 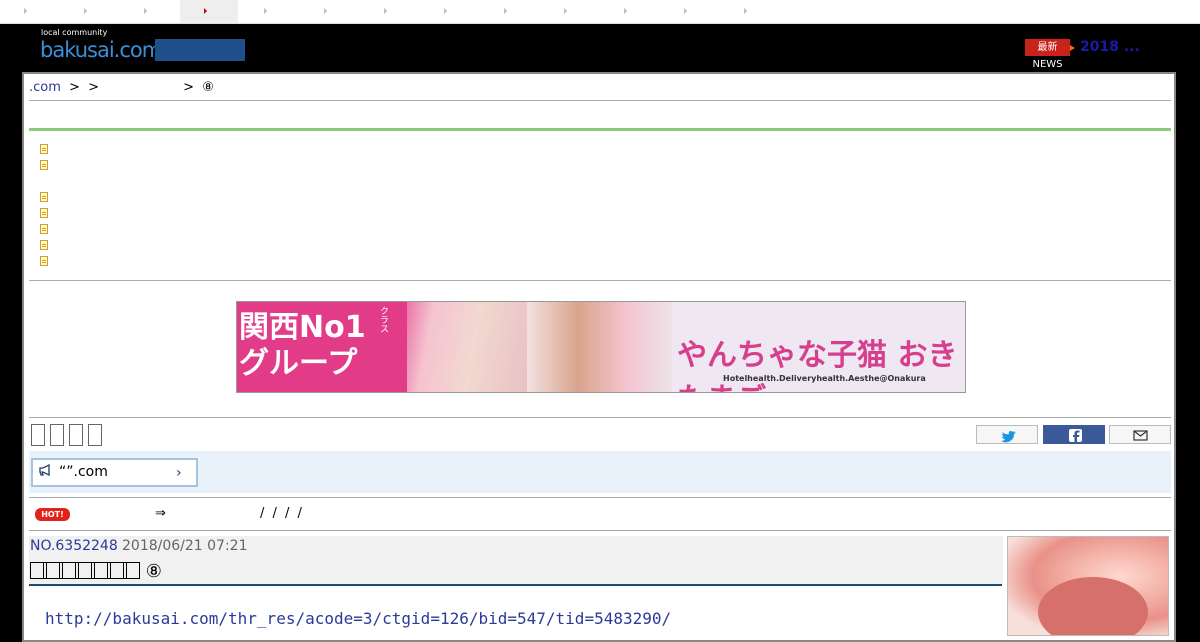 I want to click on side-thumbnail-image, so click(x=1088, y=586).